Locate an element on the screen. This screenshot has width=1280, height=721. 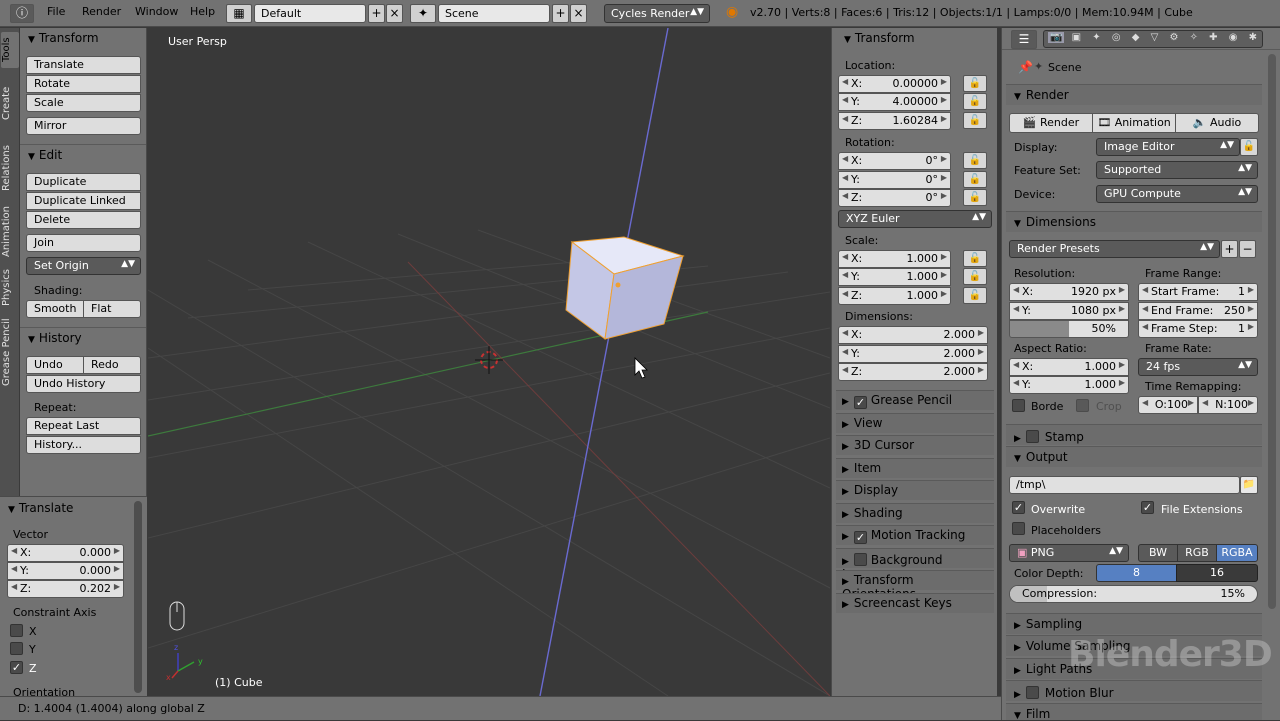
add-layout-icon: + is located at coordinates (376, 13).